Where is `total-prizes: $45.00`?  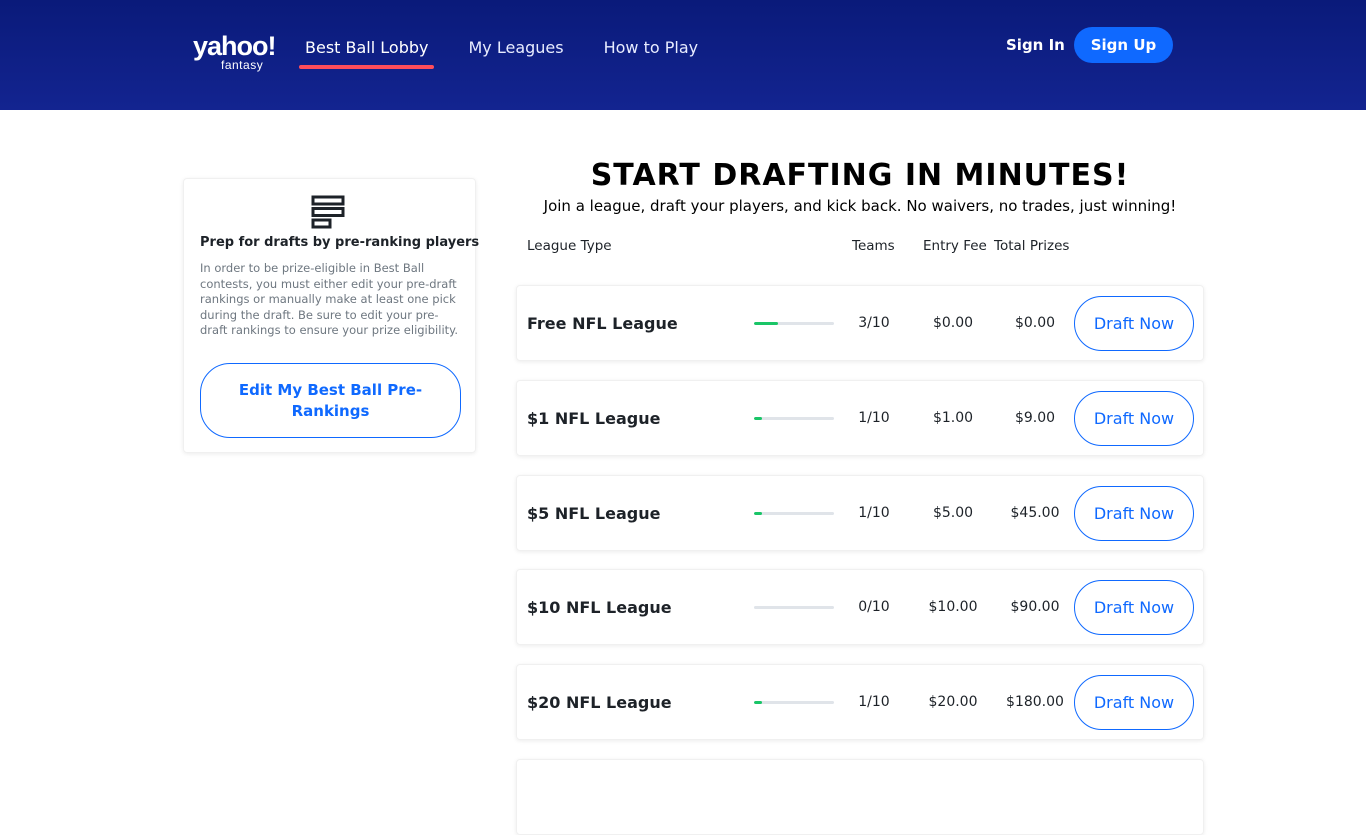
total-prizes: $45.00 is located at coordinates (1035, 513).